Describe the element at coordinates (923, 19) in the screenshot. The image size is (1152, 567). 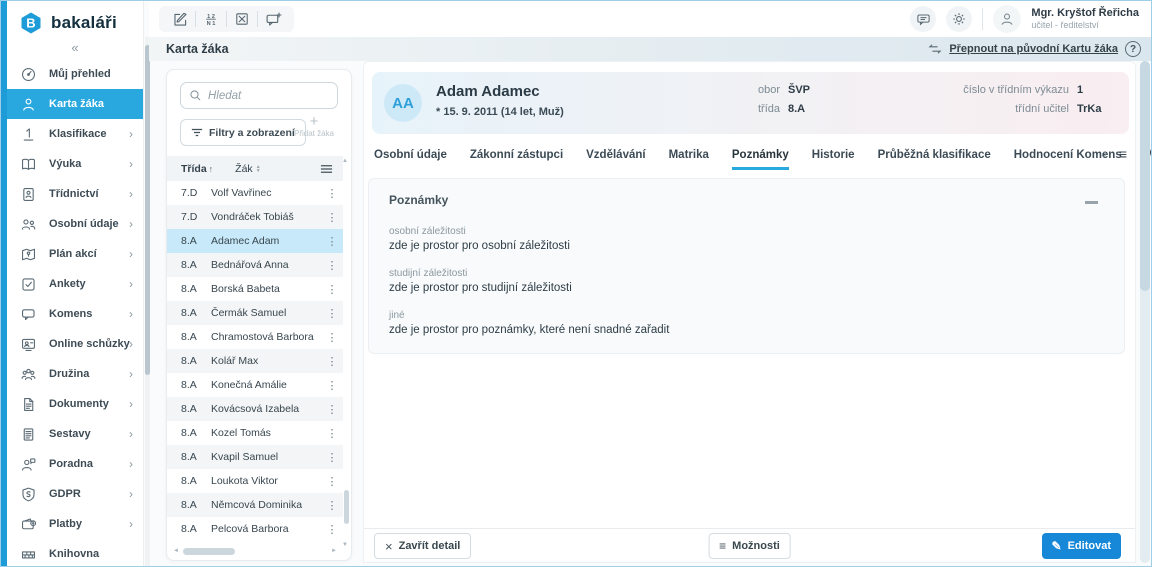
I see `messages-button` at that location.